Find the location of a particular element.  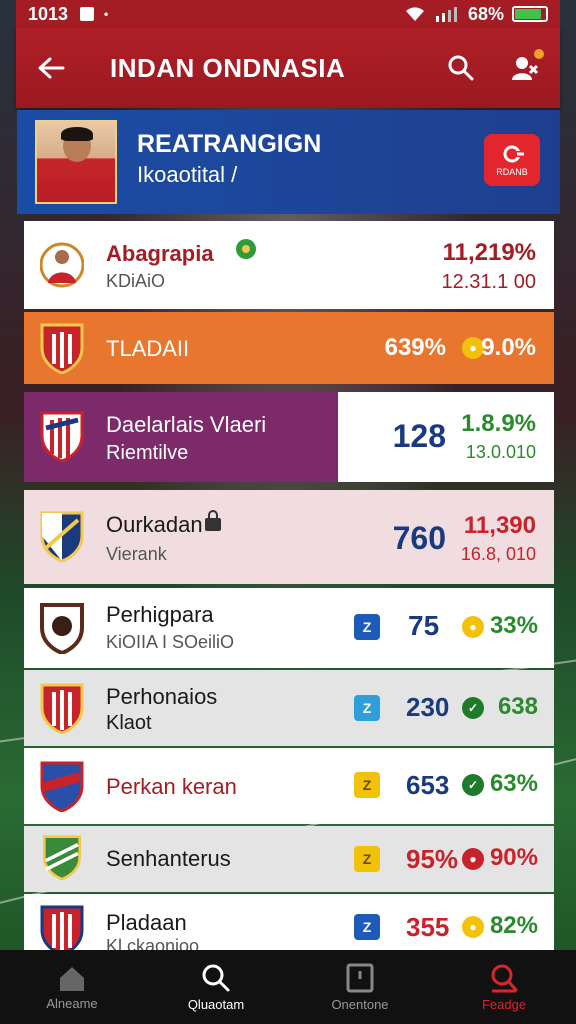

arrow-left-icon is located at coordinates (51, 68).